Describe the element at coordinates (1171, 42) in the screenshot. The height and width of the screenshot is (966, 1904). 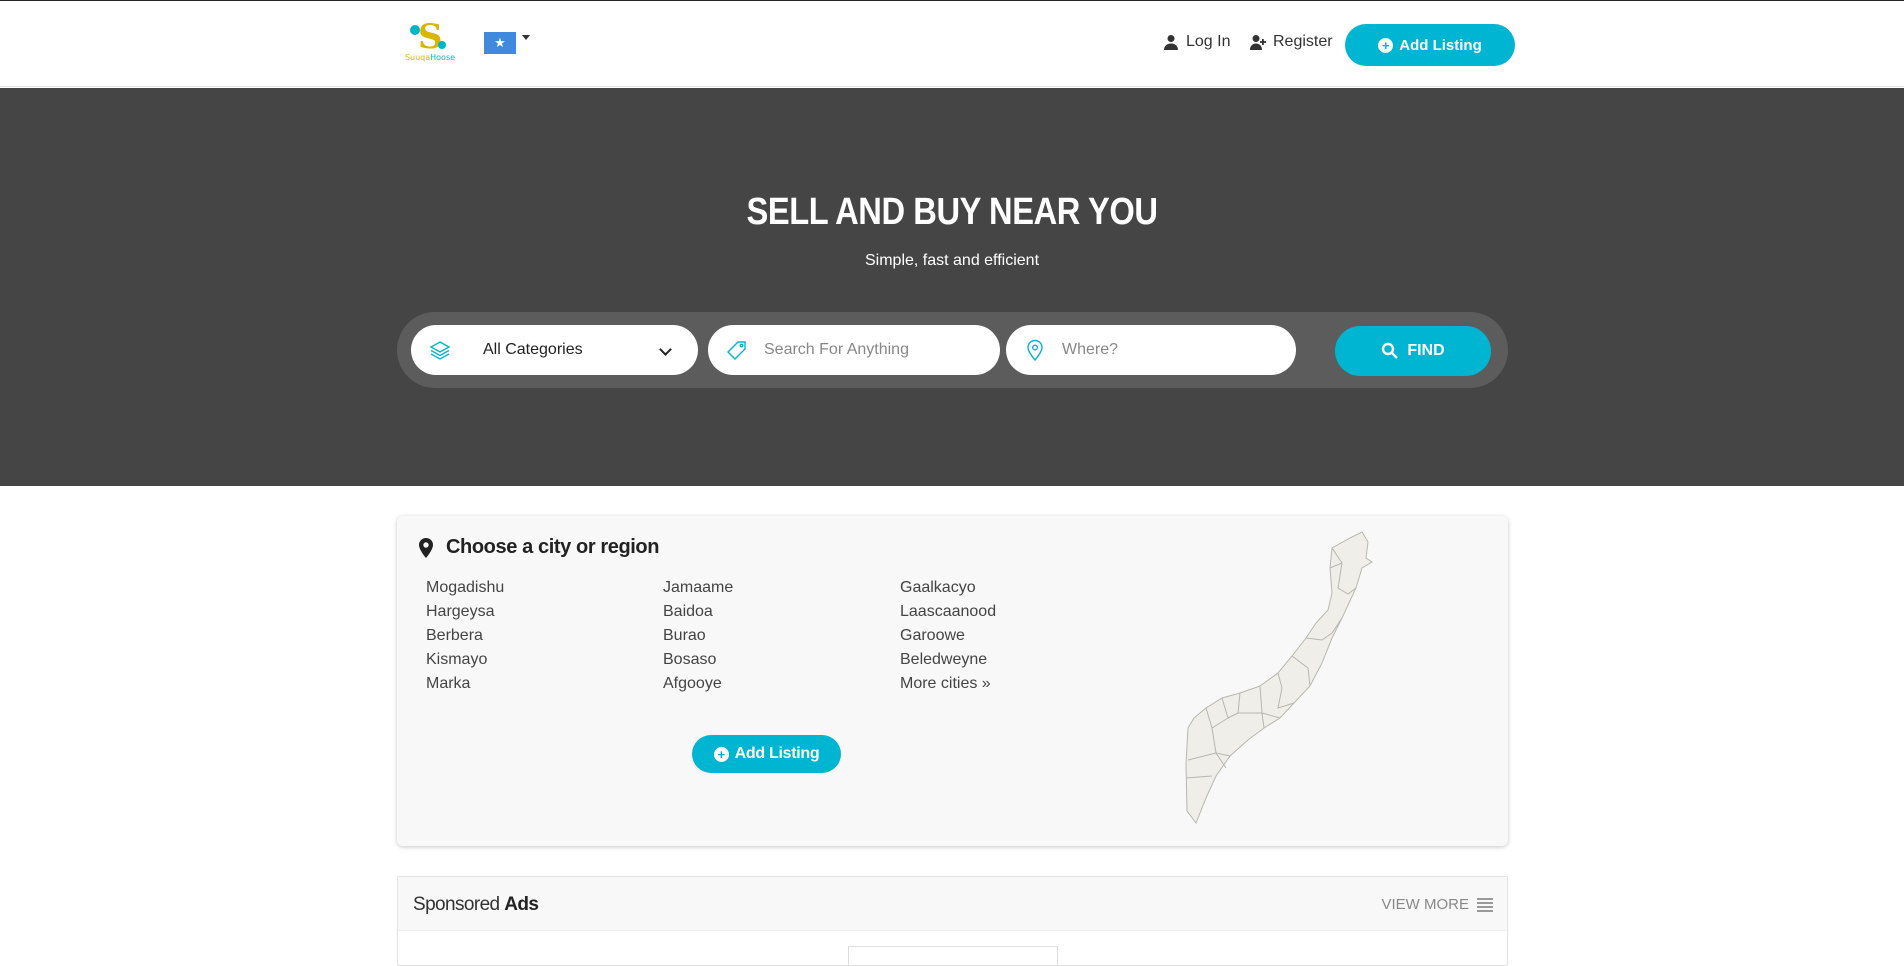
I see `user-icon` at that location.